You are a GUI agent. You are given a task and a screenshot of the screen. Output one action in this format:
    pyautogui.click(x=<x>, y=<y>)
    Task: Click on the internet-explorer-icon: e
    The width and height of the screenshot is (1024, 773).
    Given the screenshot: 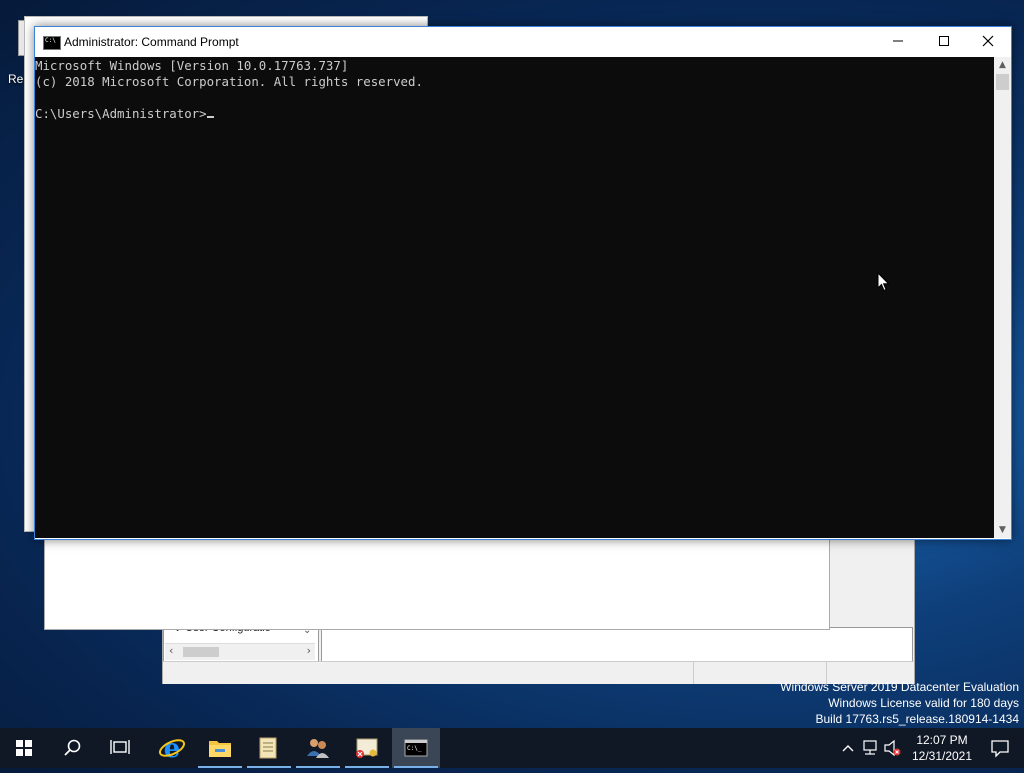 What is the action you would take?
    pyautogui.click(x=172, y=749)
    